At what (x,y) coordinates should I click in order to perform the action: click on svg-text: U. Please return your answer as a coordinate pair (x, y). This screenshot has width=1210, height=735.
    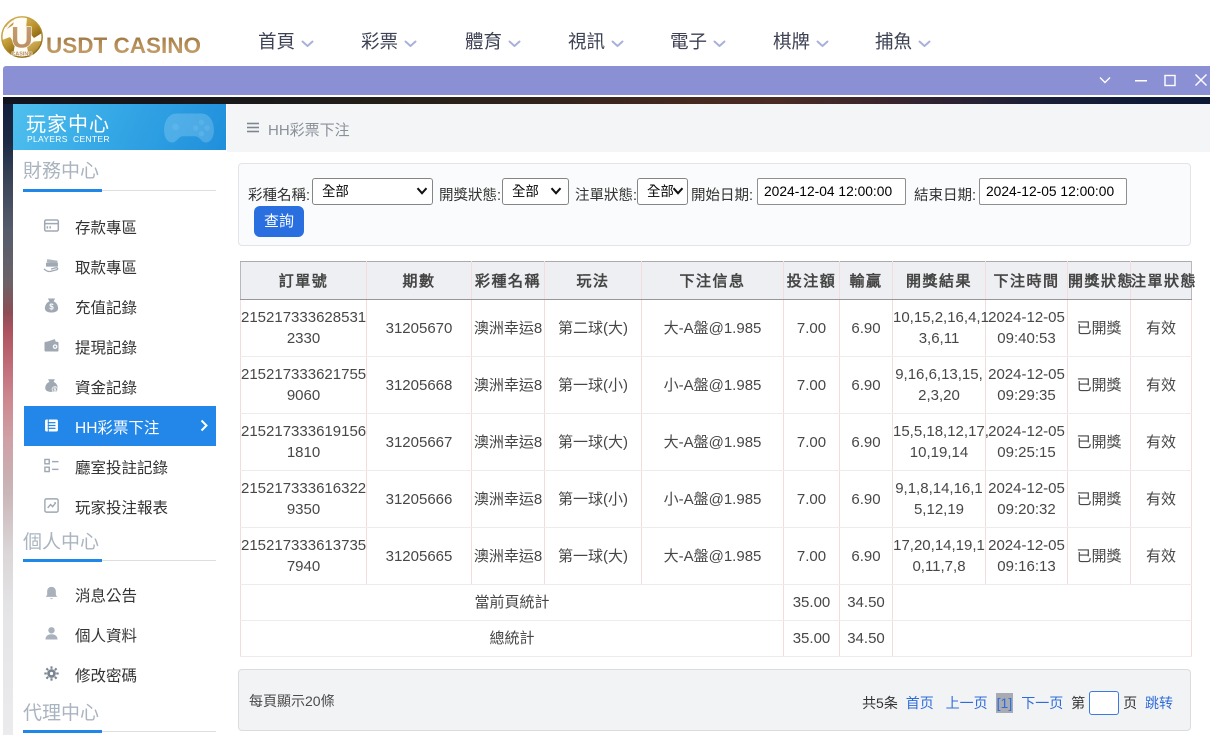
    Looking at the image, I should click on (22, 38).